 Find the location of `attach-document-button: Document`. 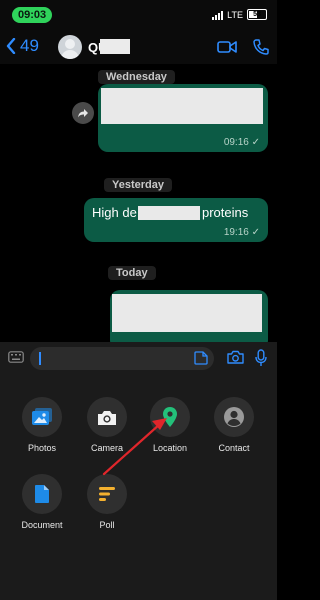

attach-document-button: Document is located at coordinates (42, 502).